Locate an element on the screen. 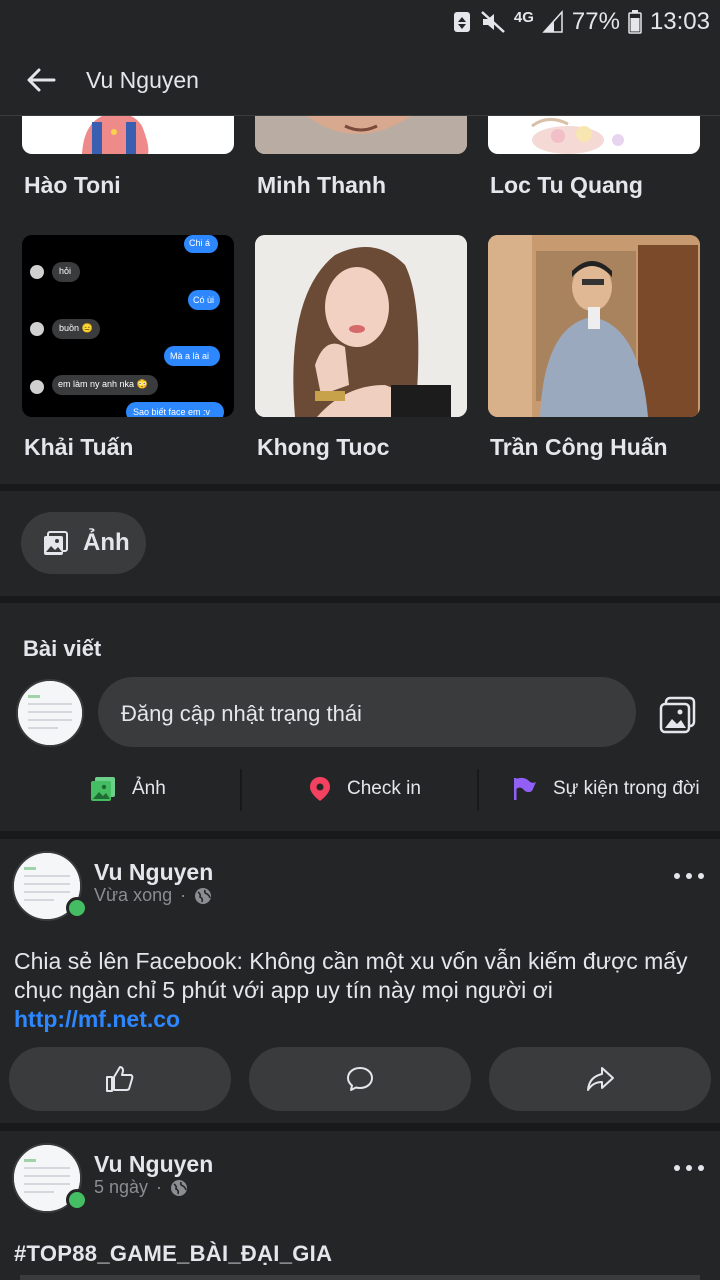 This screenshot has height=1280, width=720. quick-actions: Ảnh Check in Sự kiện trong đời is located at coordinates (360, 789).